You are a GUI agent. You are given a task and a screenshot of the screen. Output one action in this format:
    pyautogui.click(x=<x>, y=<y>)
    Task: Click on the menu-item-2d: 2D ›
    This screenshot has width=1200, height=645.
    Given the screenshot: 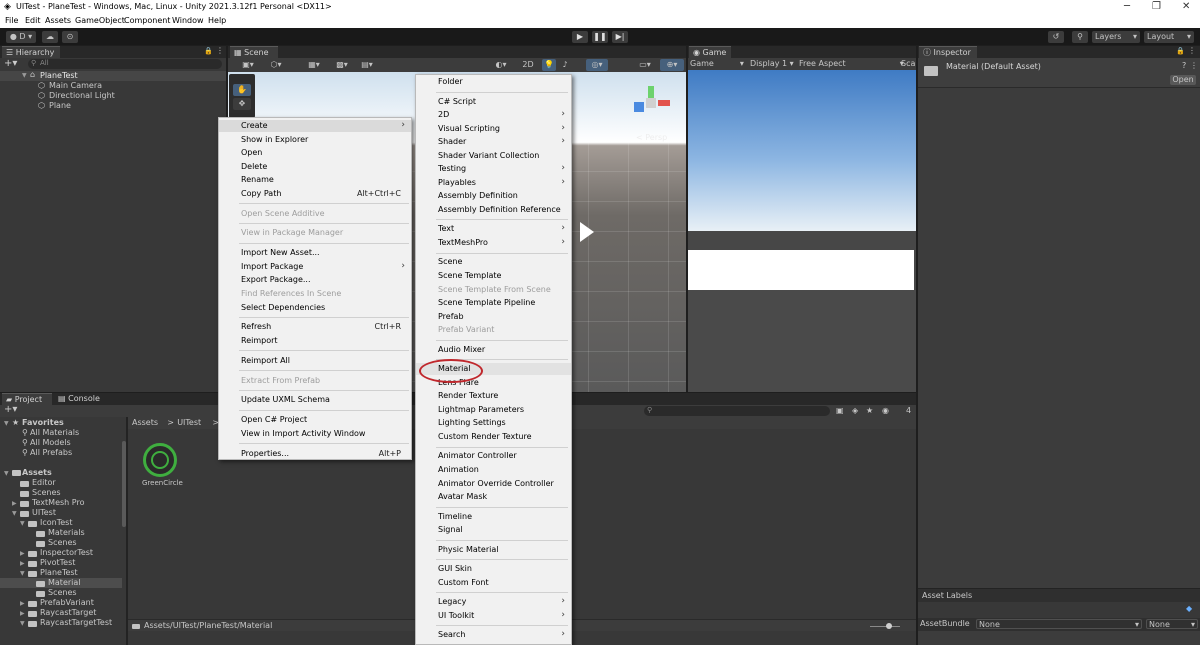 What is the action you would take?
    pyautogui.click(x=493, y=115)
    